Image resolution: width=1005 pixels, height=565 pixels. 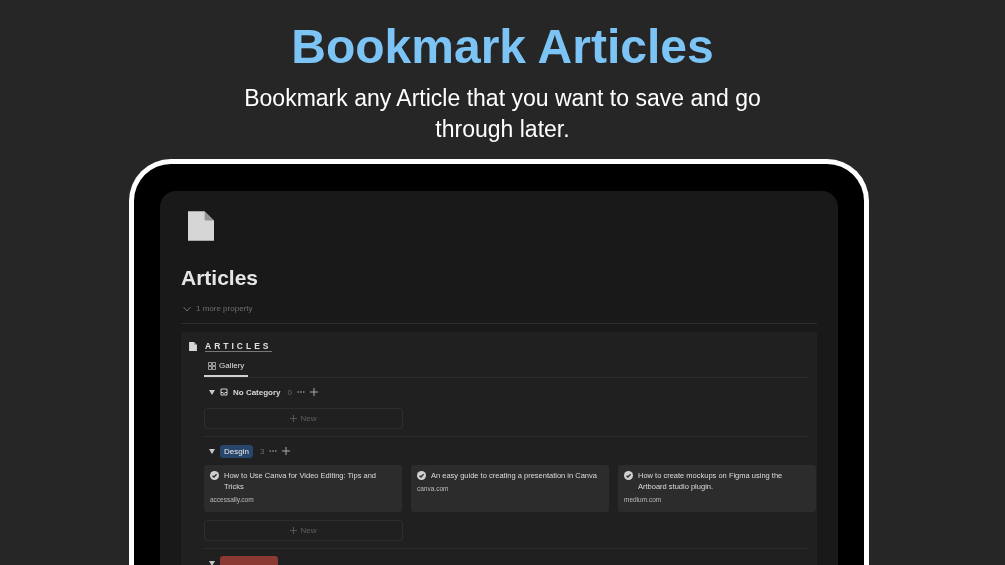 What do you see at coordinates (224, 308) in the screenshot?
I see `more-properties-link: 1 more property` at bounding box center [224, 308].